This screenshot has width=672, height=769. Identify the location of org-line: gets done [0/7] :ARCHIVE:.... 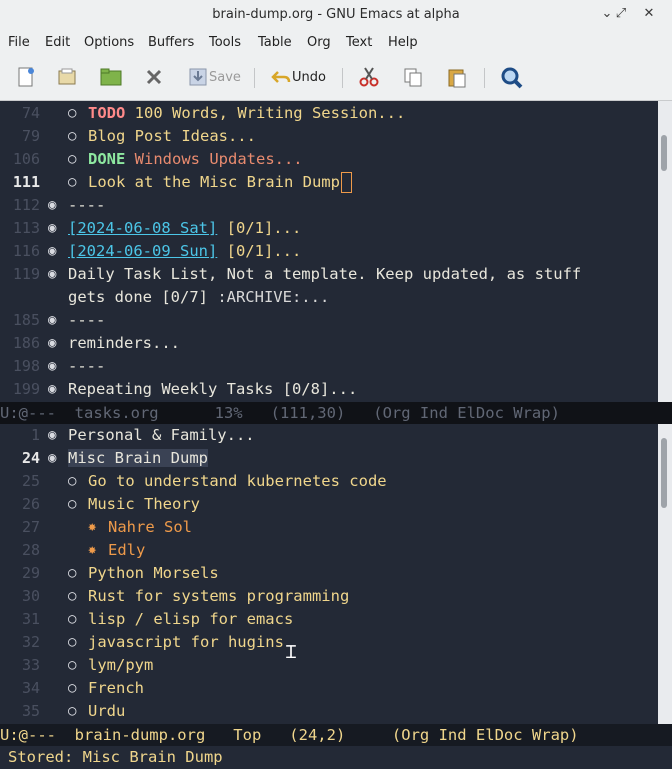
(329, 297).